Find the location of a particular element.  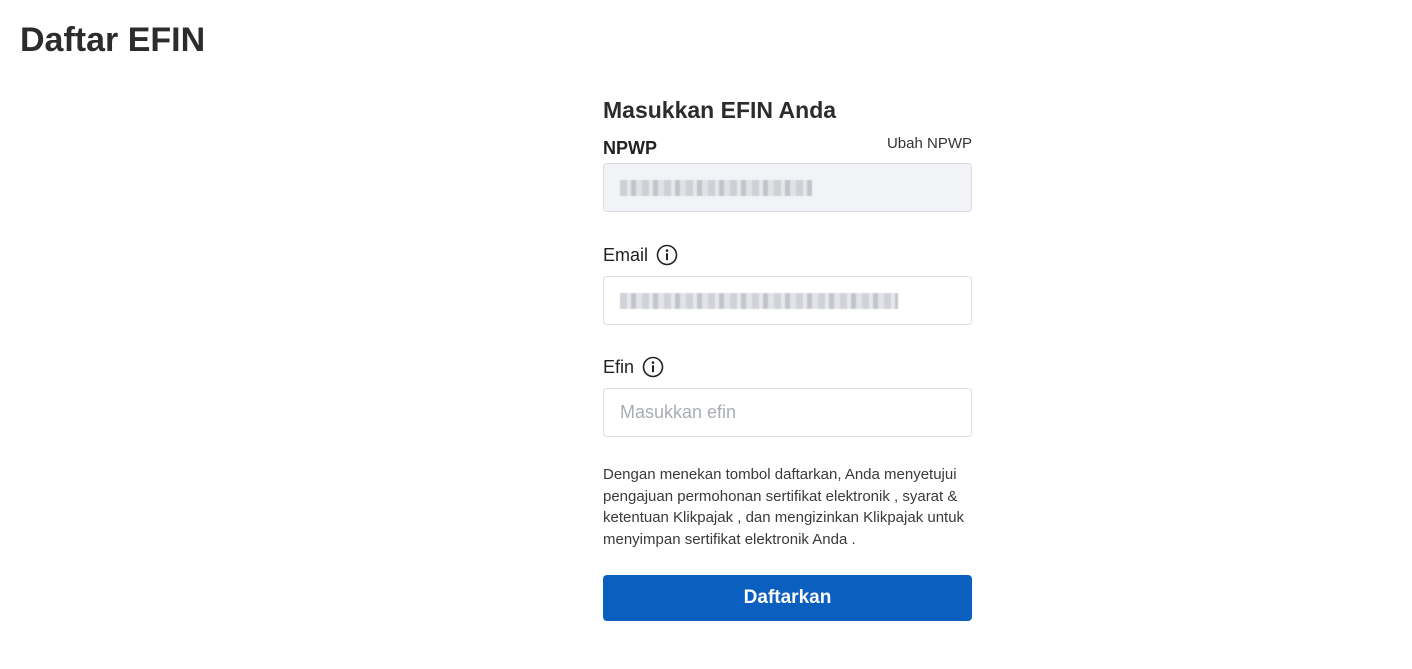

page-title: Daftar EFIN is located at coordinates (113, 40).